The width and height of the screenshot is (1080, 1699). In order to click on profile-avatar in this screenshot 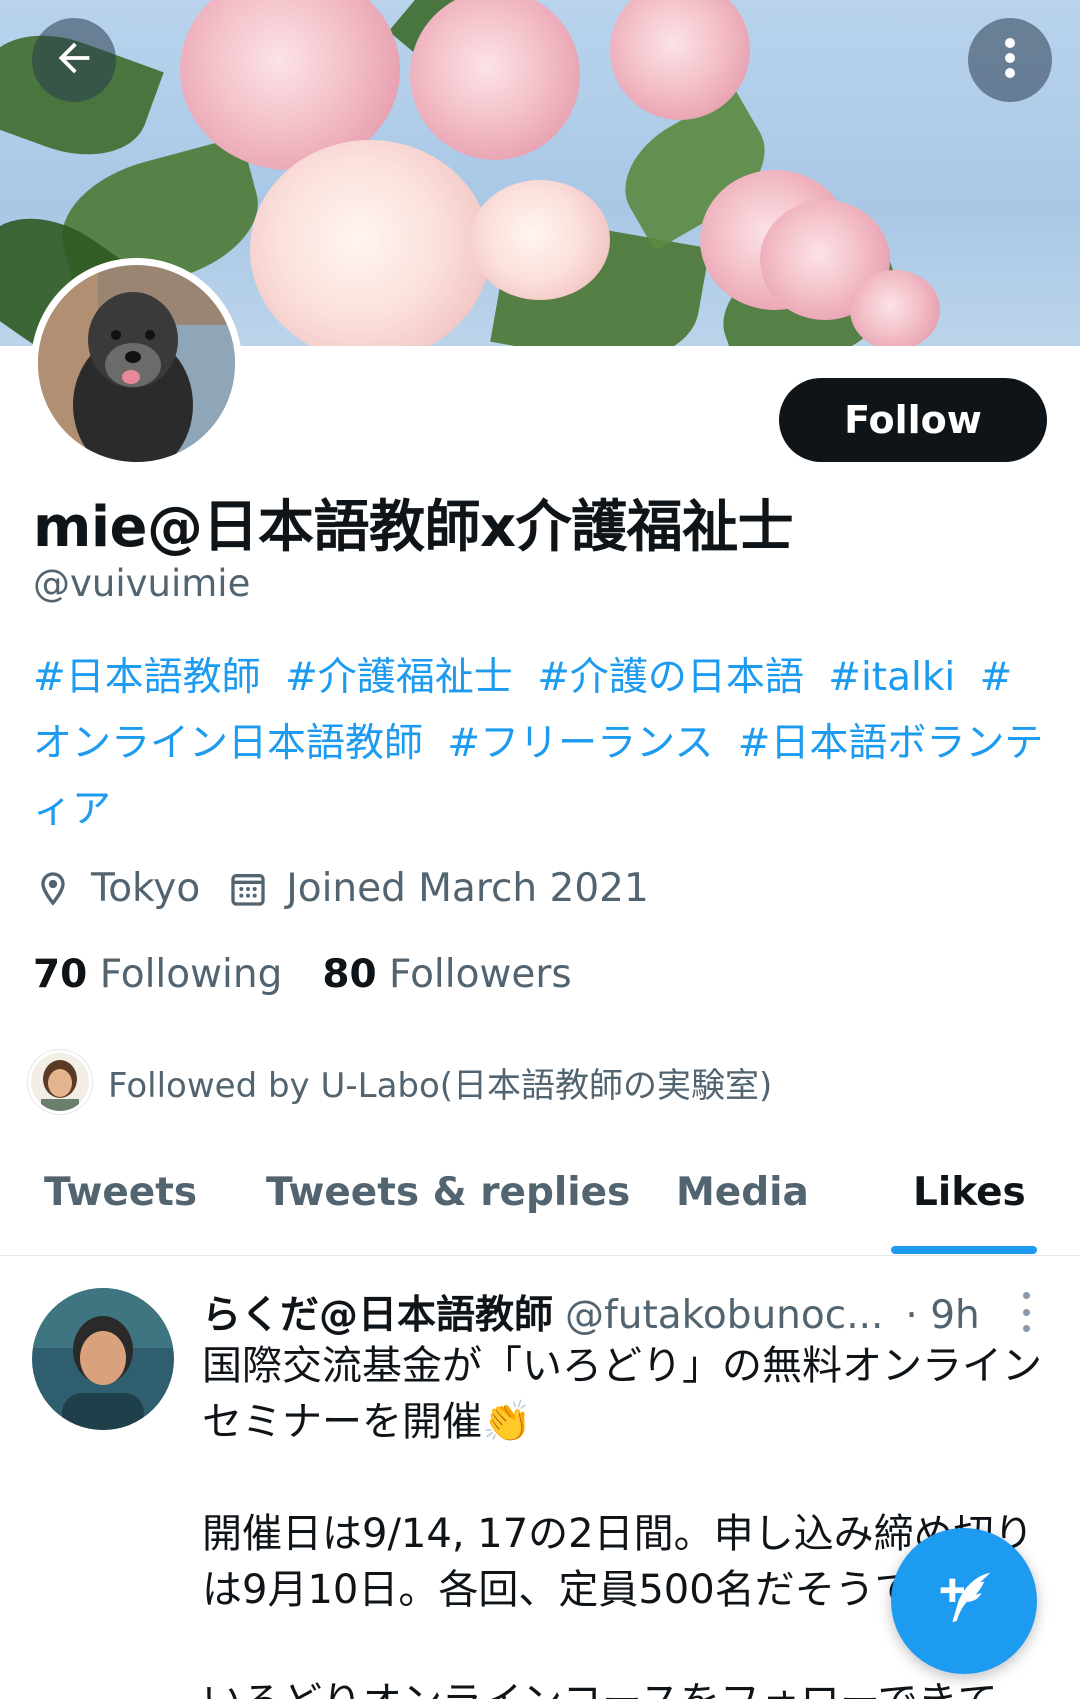, I will do `click(136, 363)`.